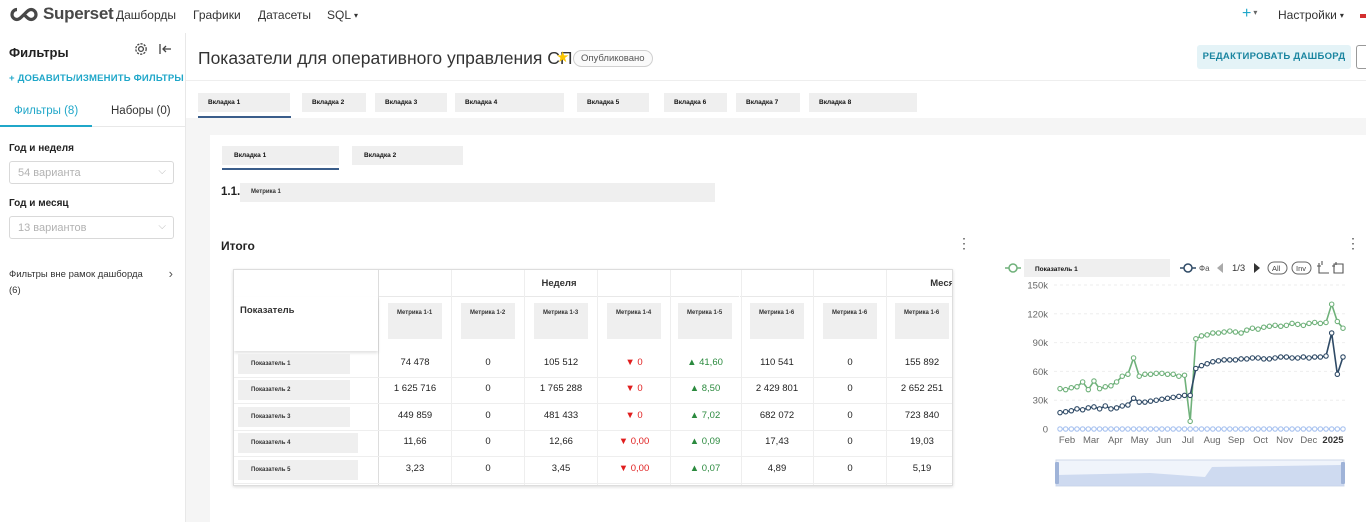 The width and height of the screenshot is (1366, 522). I want to click on superset-logo: Superset, so click(61, 14).